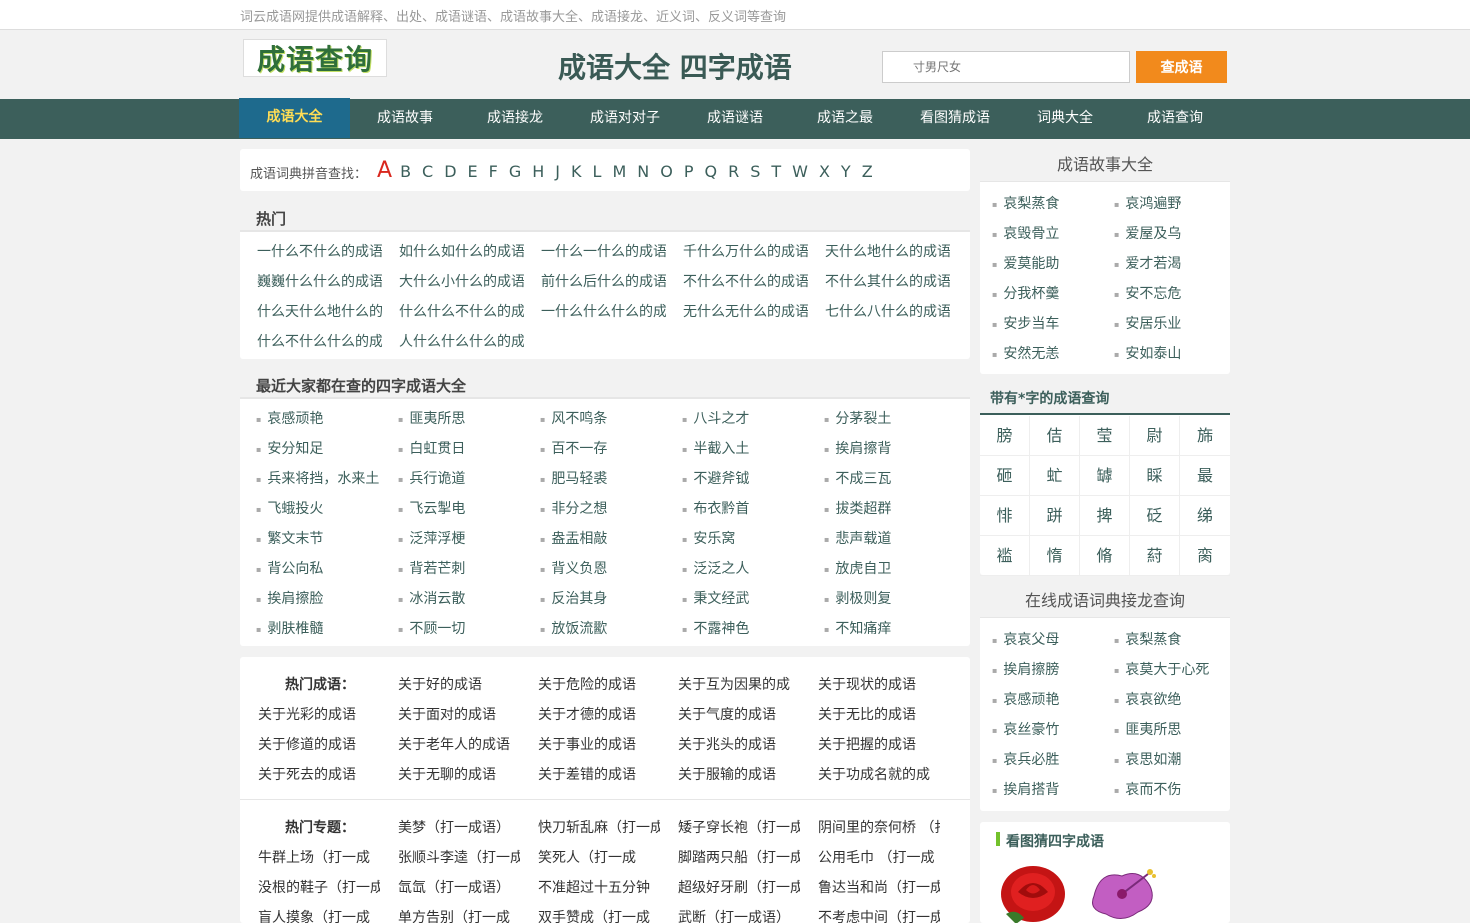  What do you see at coordinates (453, 418) in the screenshot?
I see `idiom-link: 匪夷所思` at bounding box center [453, 418].